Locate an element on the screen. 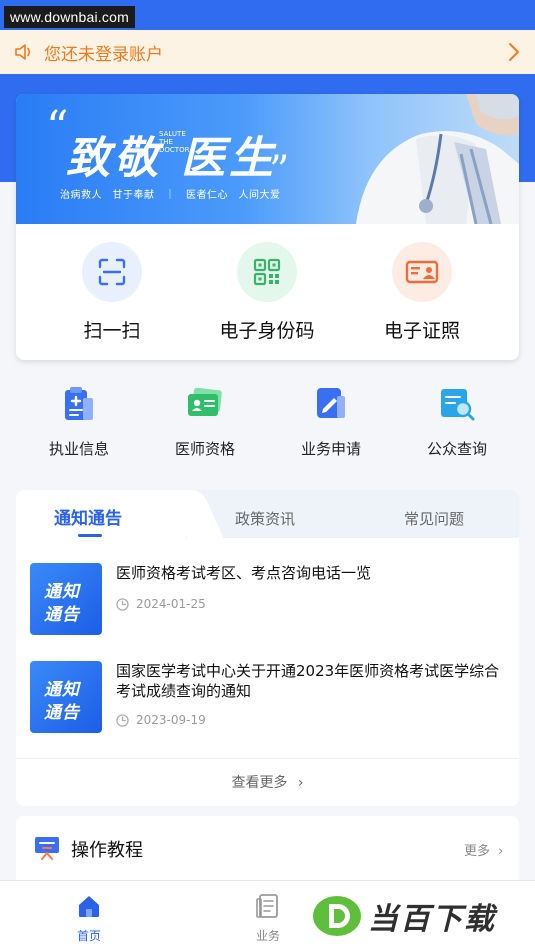 Image resolution: width=535 pixels, height=951 pixels. news-title: 医师资格考试考区、考点咨询电话一览 is located at coordinates (244, 573).